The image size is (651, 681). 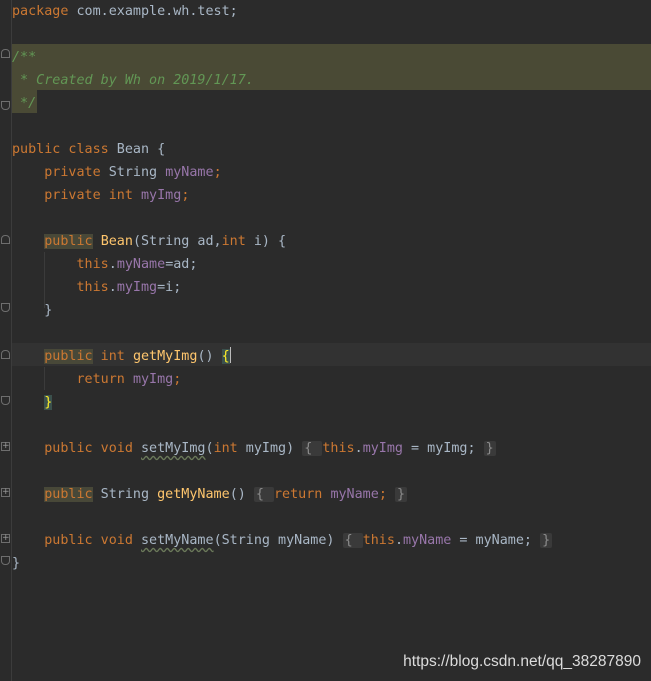 I want to click on code-line-constructor: public Bean(String ad,int i) {, so click(x=149, y=241).